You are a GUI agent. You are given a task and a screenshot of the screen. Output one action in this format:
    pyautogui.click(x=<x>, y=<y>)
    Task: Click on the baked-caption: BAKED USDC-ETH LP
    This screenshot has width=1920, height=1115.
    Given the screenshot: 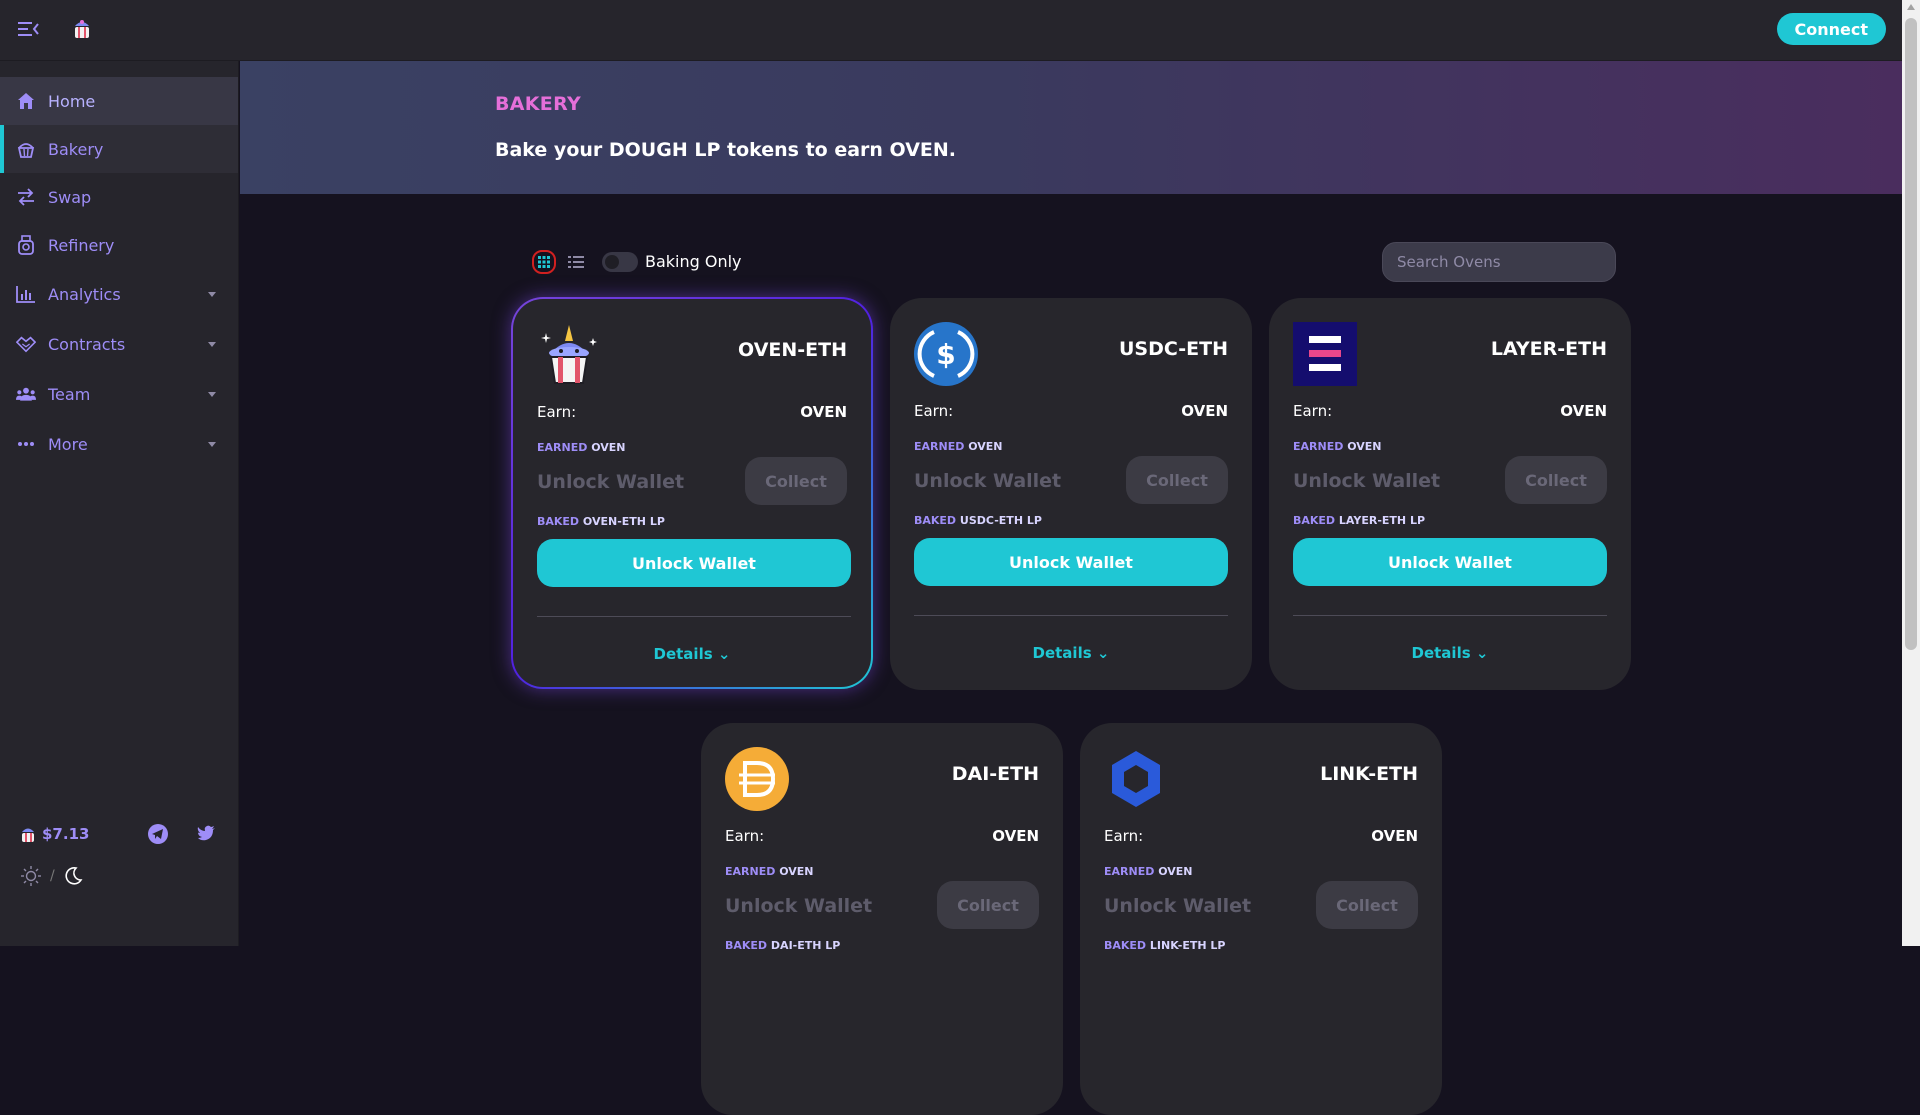 What is the action you would take?
    pyautogui.click(x=978, y=520)
    